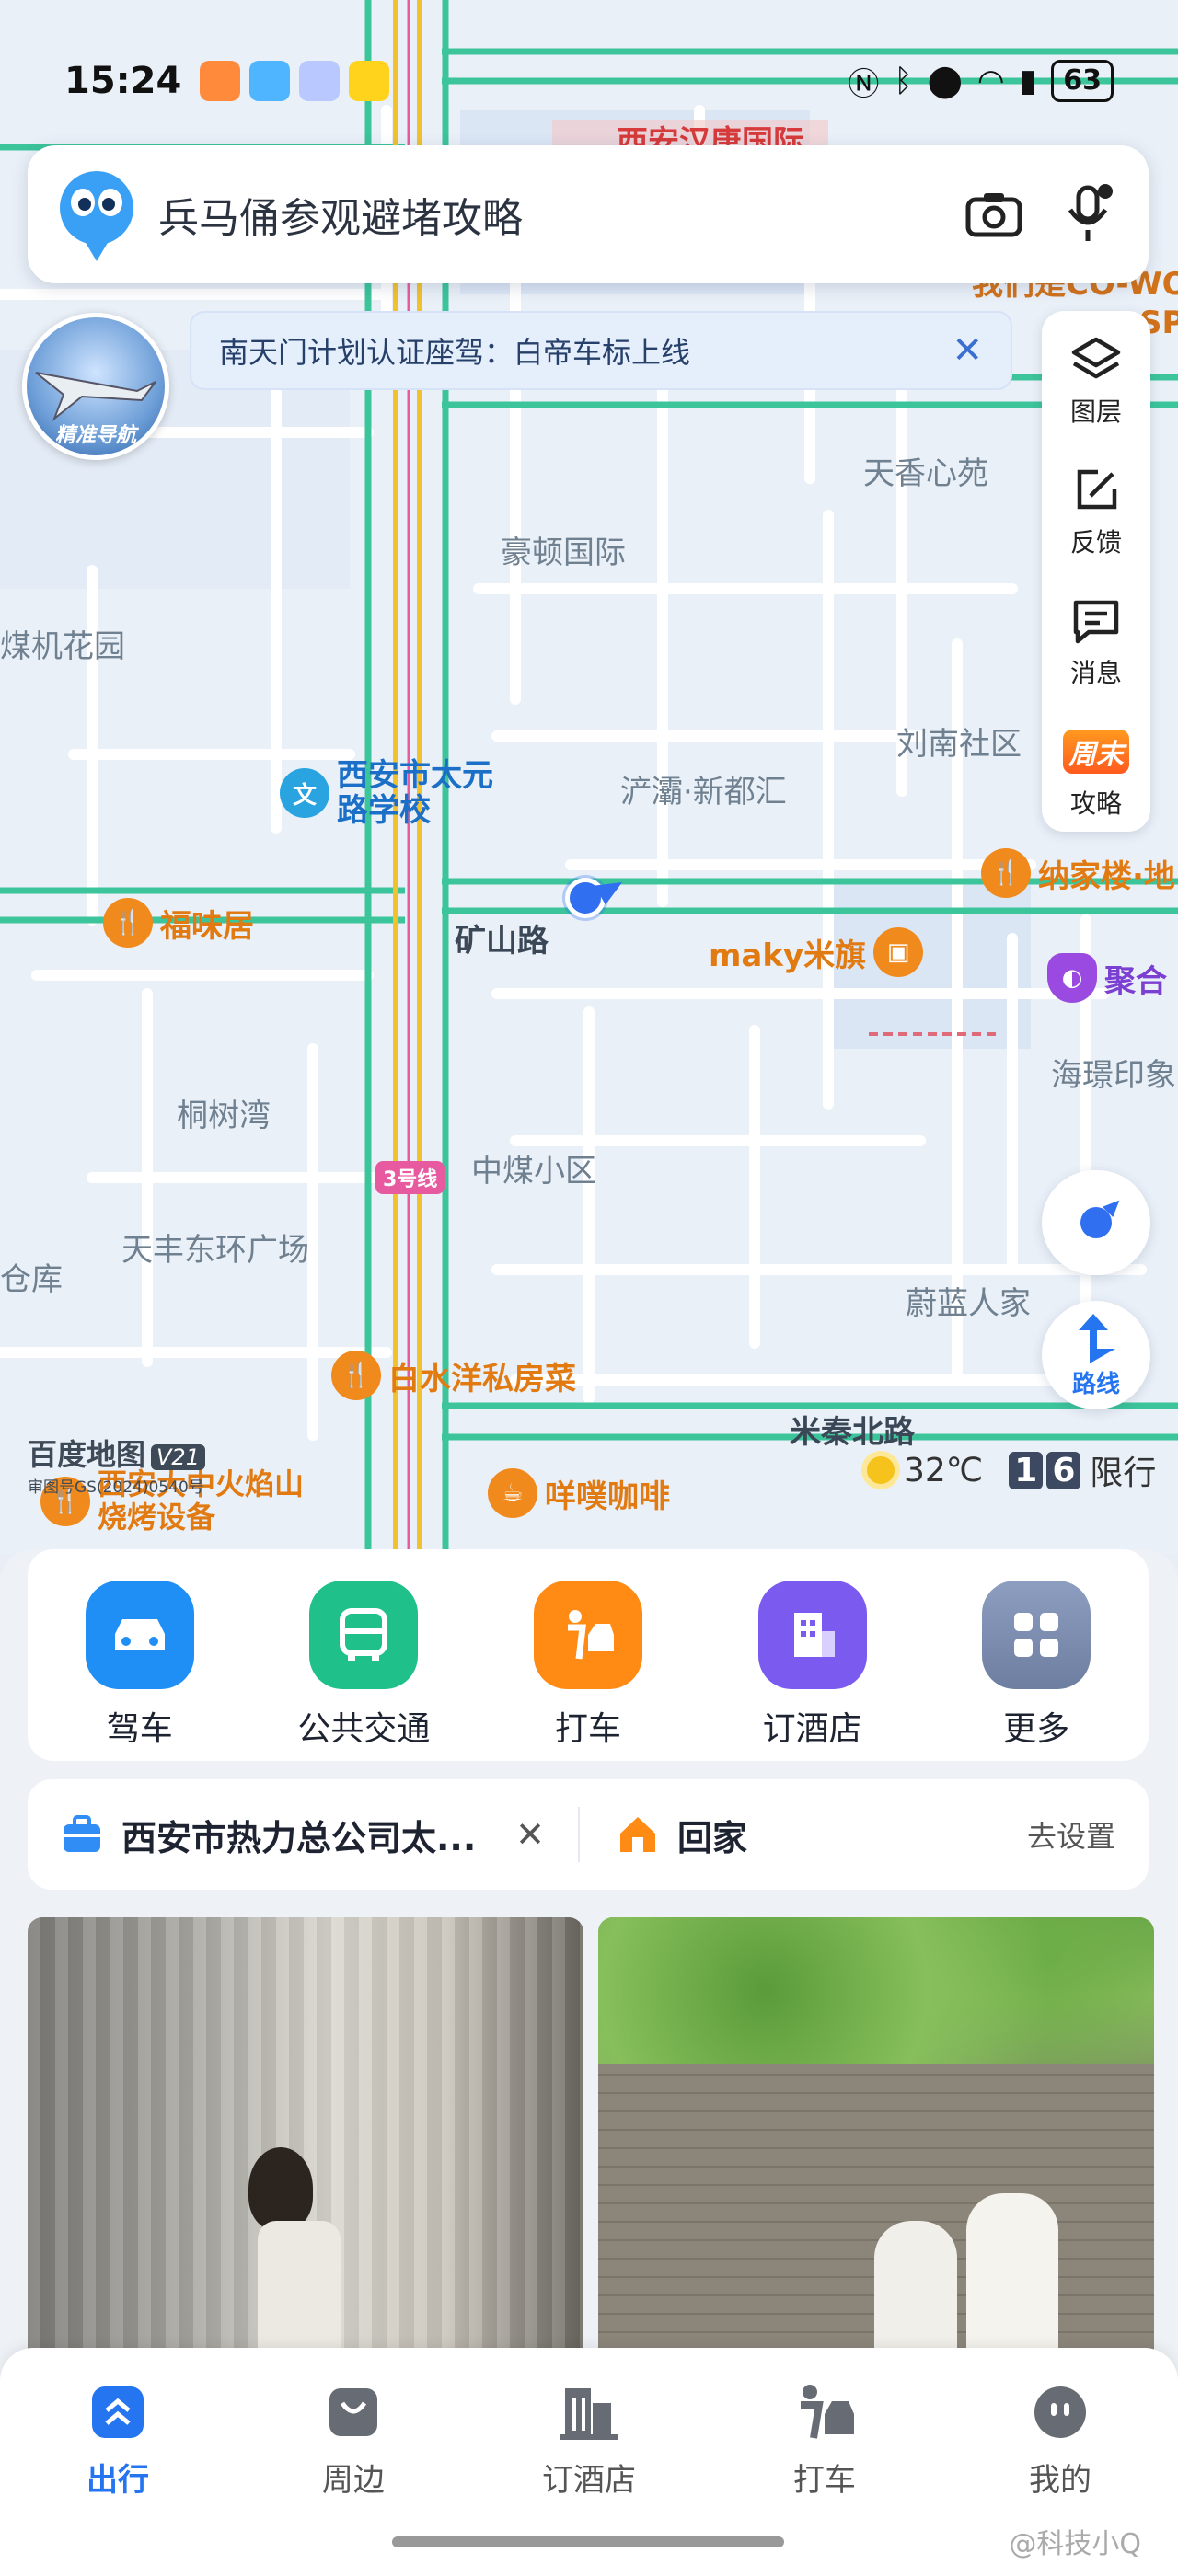 Image resolution: width=1178 pixels, height=2576 pixels. Describe the element at coordinates (812, 1665) in the screenshot. I see `hotel-button: 订酒店` at that location.